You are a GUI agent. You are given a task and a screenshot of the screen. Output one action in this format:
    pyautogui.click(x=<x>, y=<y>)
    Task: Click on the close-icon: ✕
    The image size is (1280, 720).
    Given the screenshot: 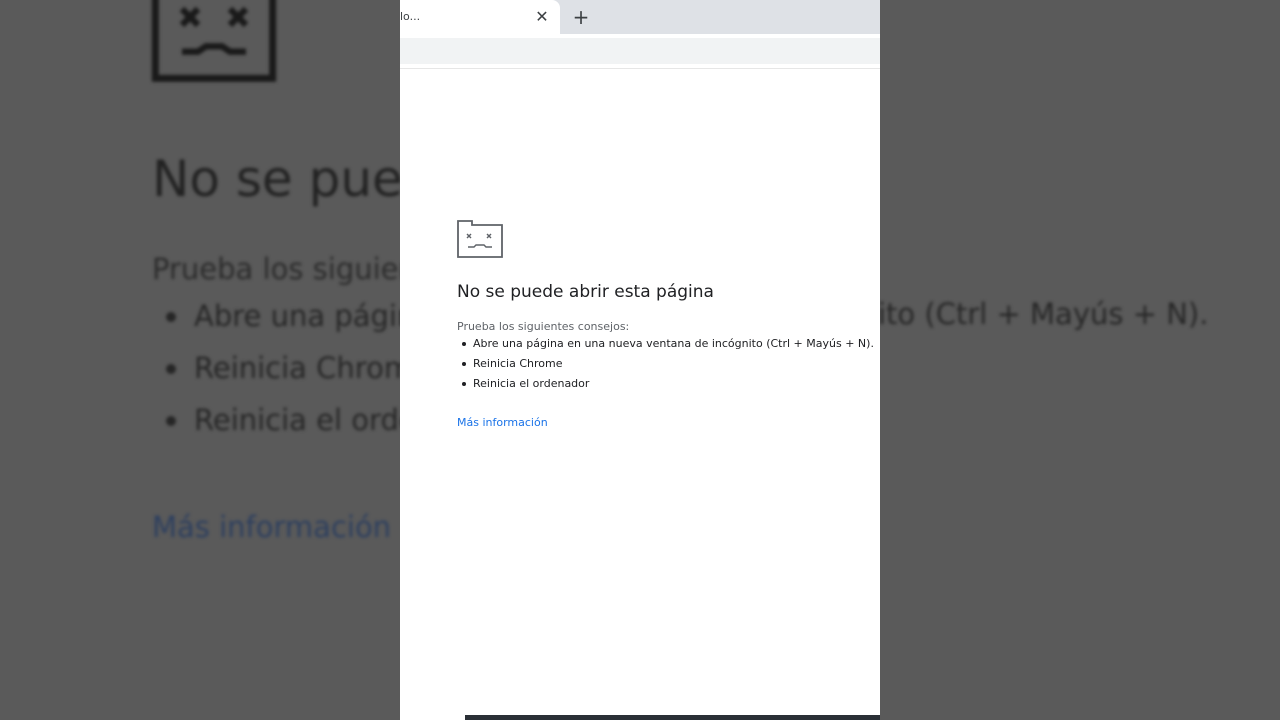 What is the action you would take?
    pyautogui.click(x=542, y=17)
    